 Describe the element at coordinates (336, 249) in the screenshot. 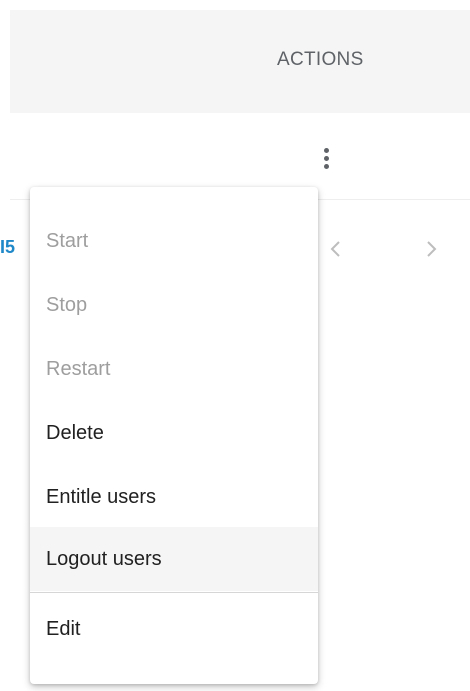

I see `chevron-left-icon` at that location.